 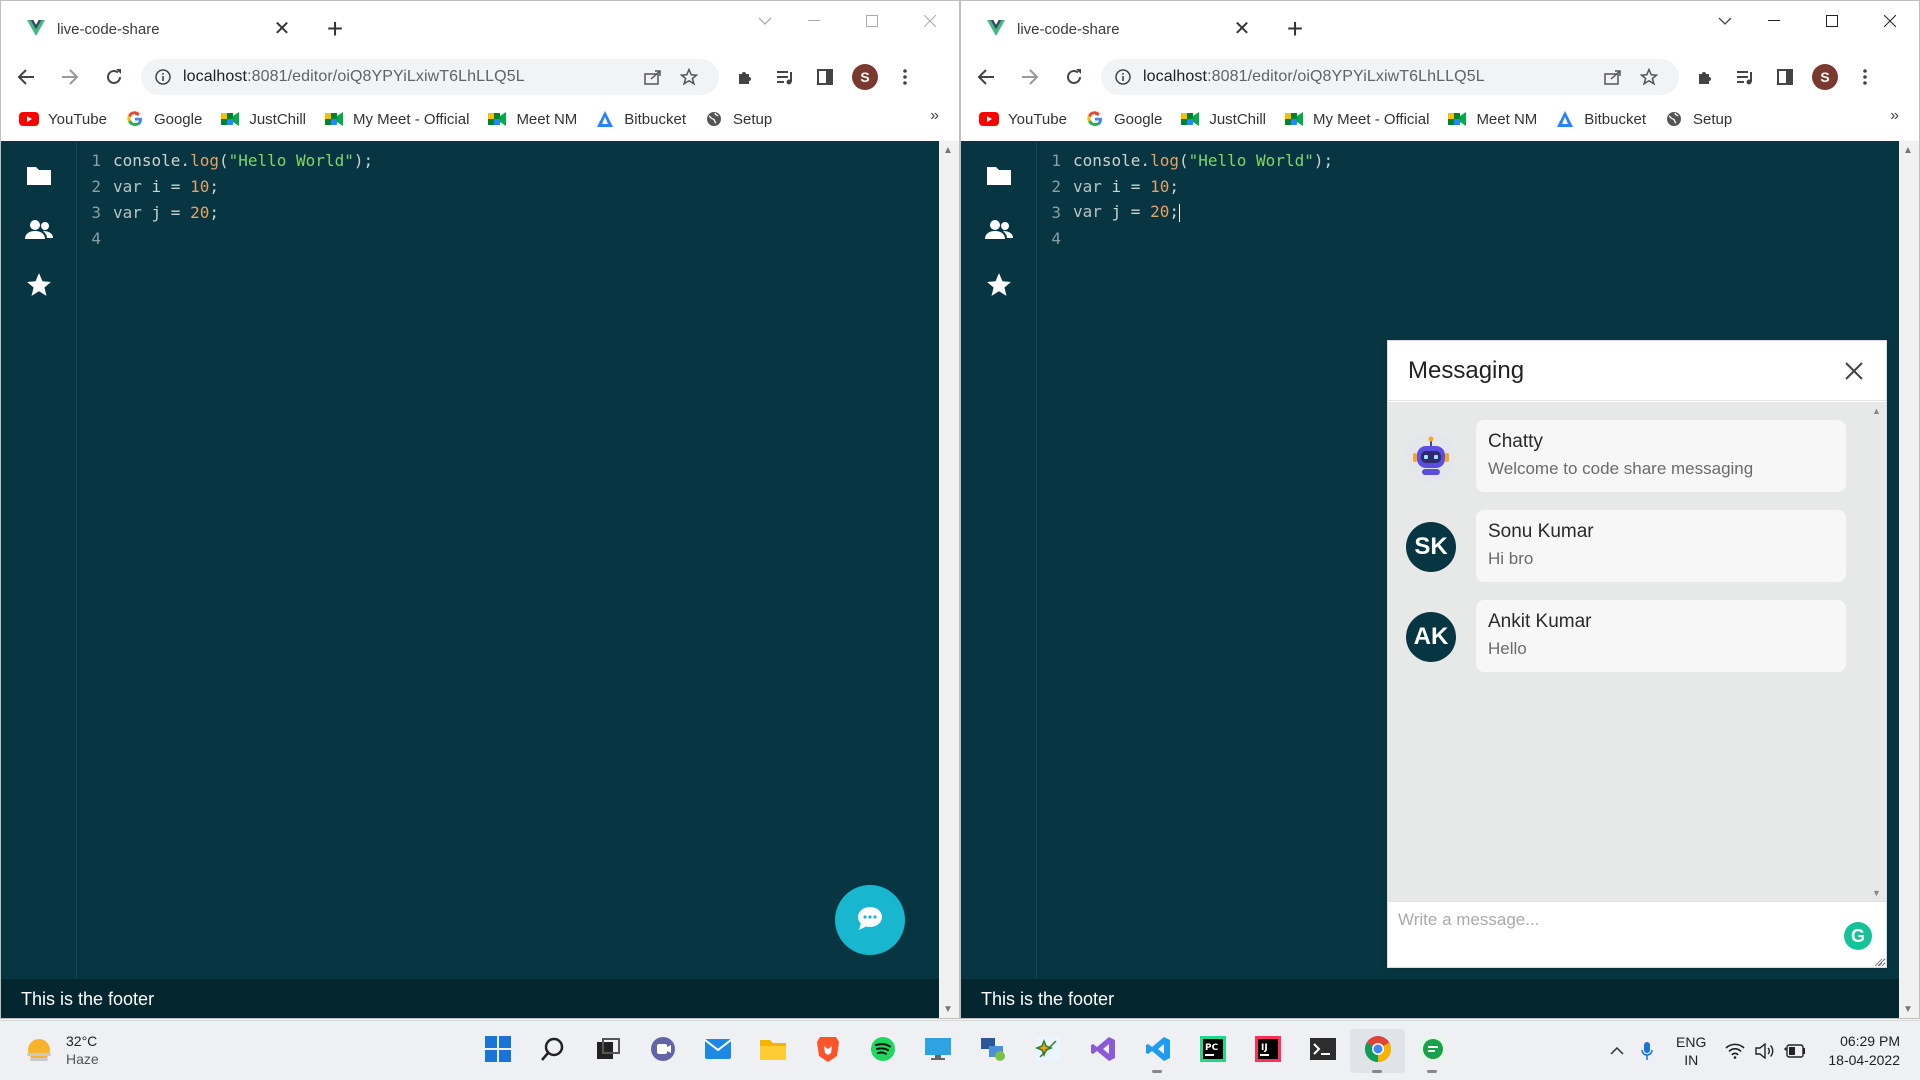 I want to click on clock: 06:29 PM 18-04-2022, so click(x=1864, y=1051).